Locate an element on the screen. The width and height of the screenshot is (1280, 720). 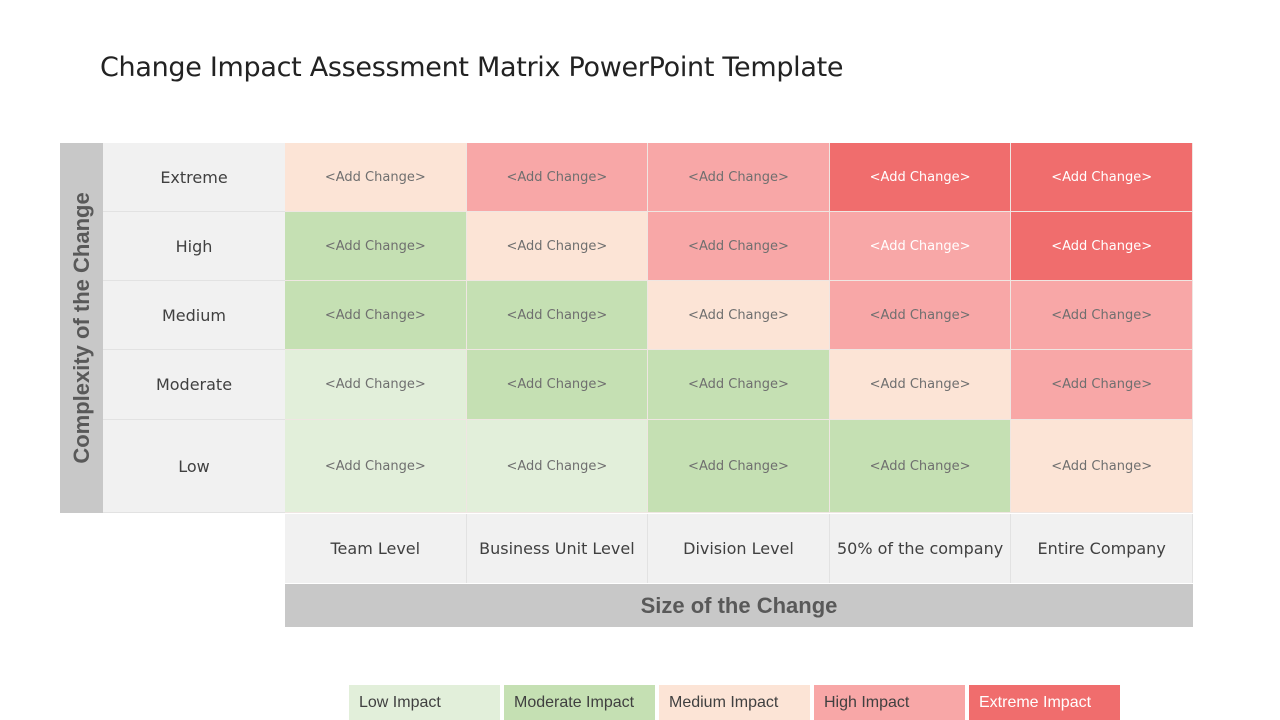
column-header: Business Unit Level is located at coordinates (557, 548).